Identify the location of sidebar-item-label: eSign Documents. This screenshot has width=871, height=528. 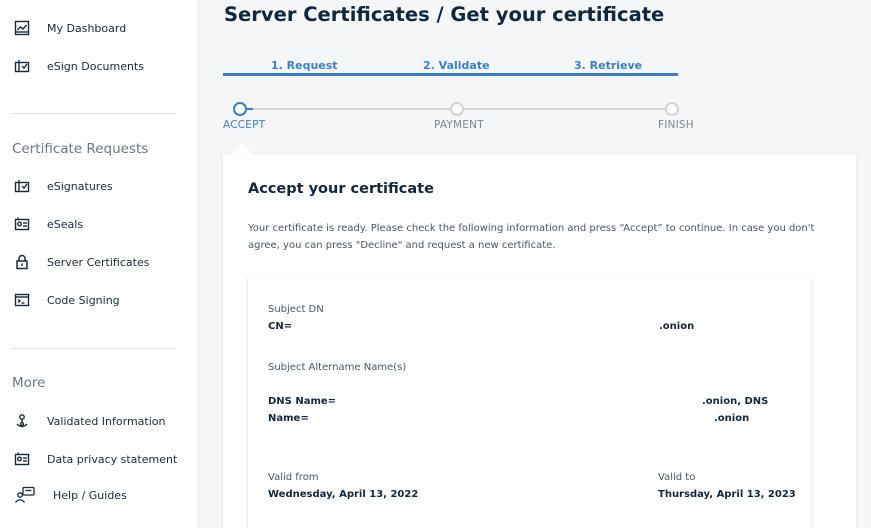
(95, 66).